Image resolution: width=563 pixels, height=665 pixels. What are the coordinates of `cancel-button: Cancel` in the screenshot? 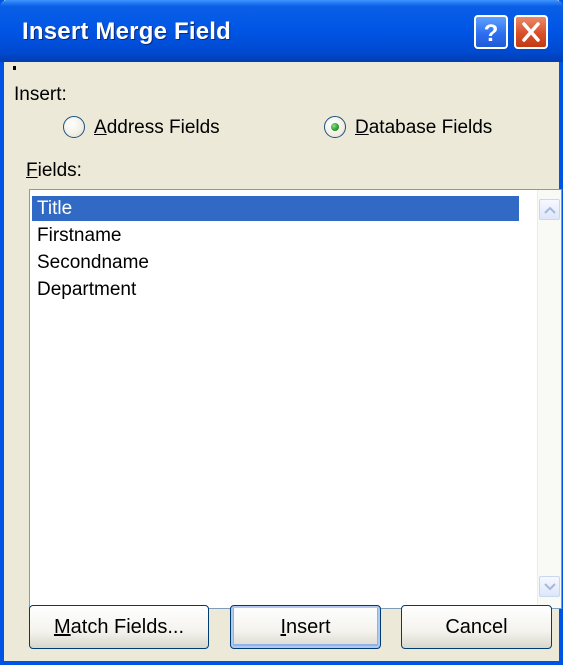 It's located at (476, 627).